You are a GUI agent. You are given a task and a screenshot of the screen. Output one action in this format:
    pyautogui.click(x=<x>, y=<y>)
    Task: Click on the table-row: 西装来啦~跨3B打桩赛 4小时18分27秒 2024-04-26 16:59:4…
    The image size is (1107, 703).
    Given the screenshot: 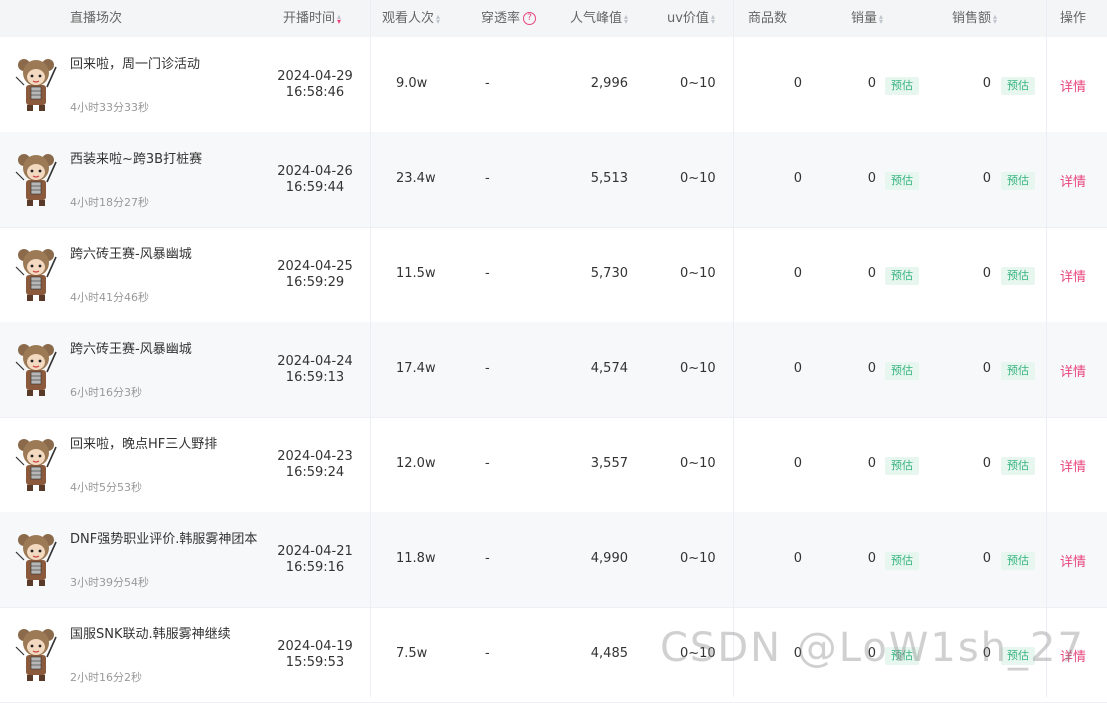 What is the action you would take?
    pyautogui.click(x=553, y=180)
    